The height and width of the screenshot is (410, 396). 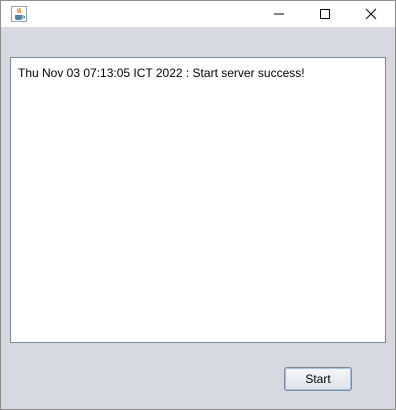 I want to click on maximize-button, so click(x=325, y=14).